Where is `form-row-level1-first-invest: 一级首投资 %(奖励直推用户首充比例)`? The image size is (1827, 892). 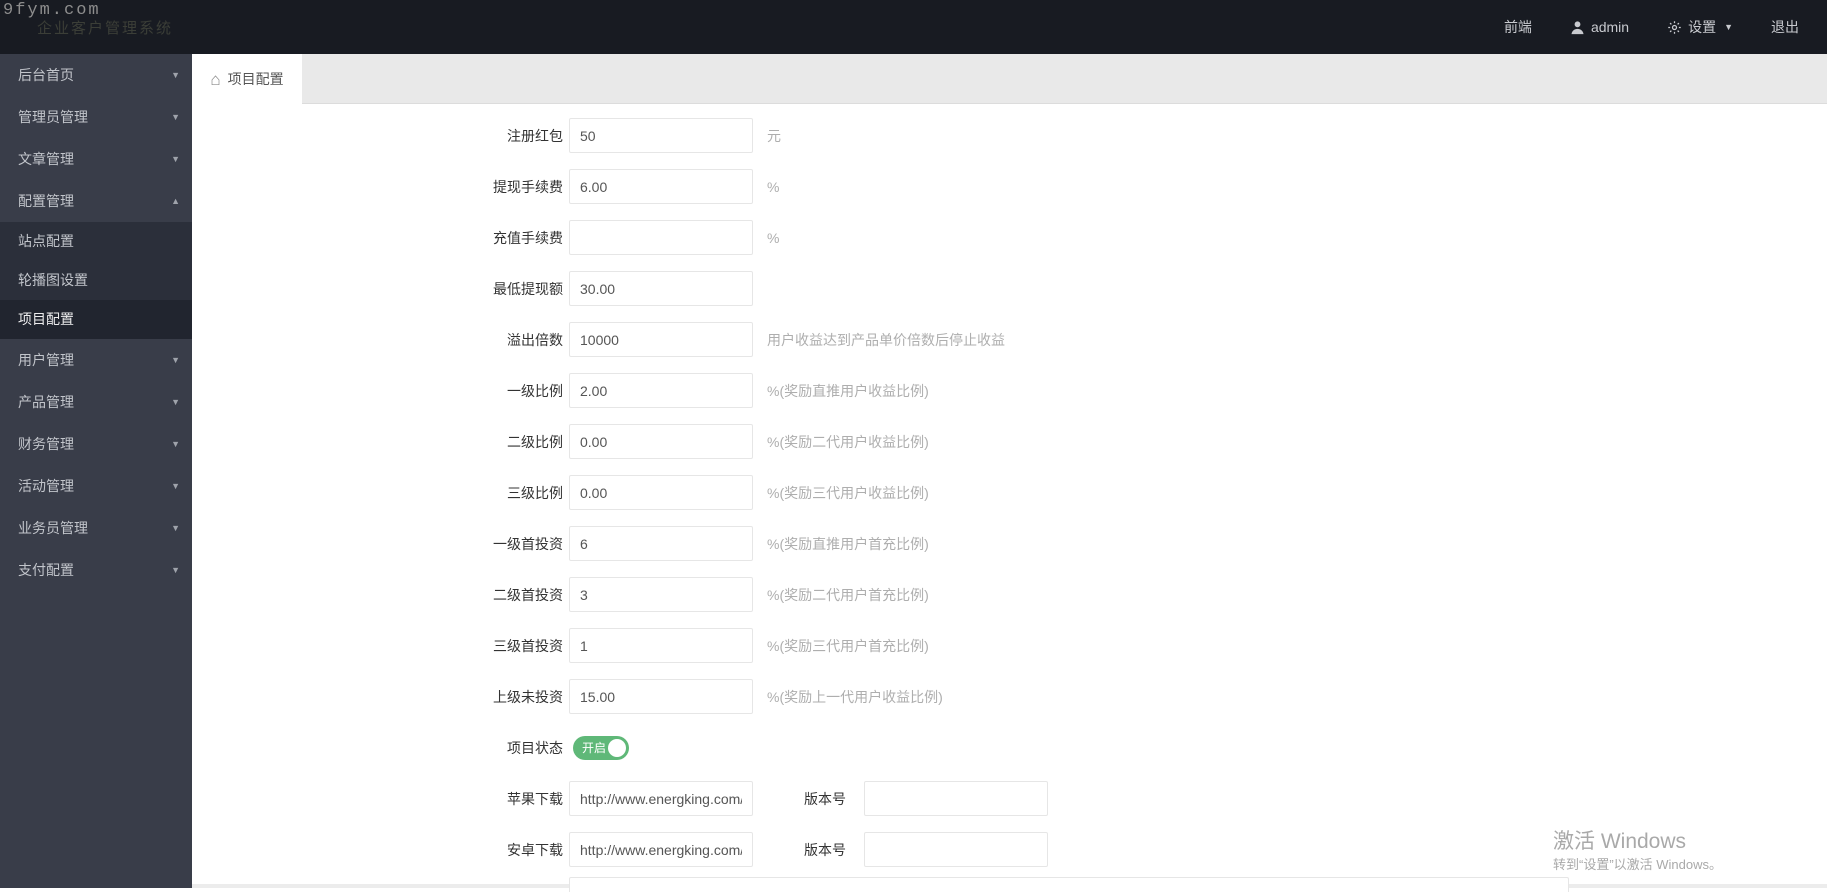
form-row-level1-first-invest: 一级首投资 %(奖励直推用户首充比例) is located at coordinates (1009, 543).